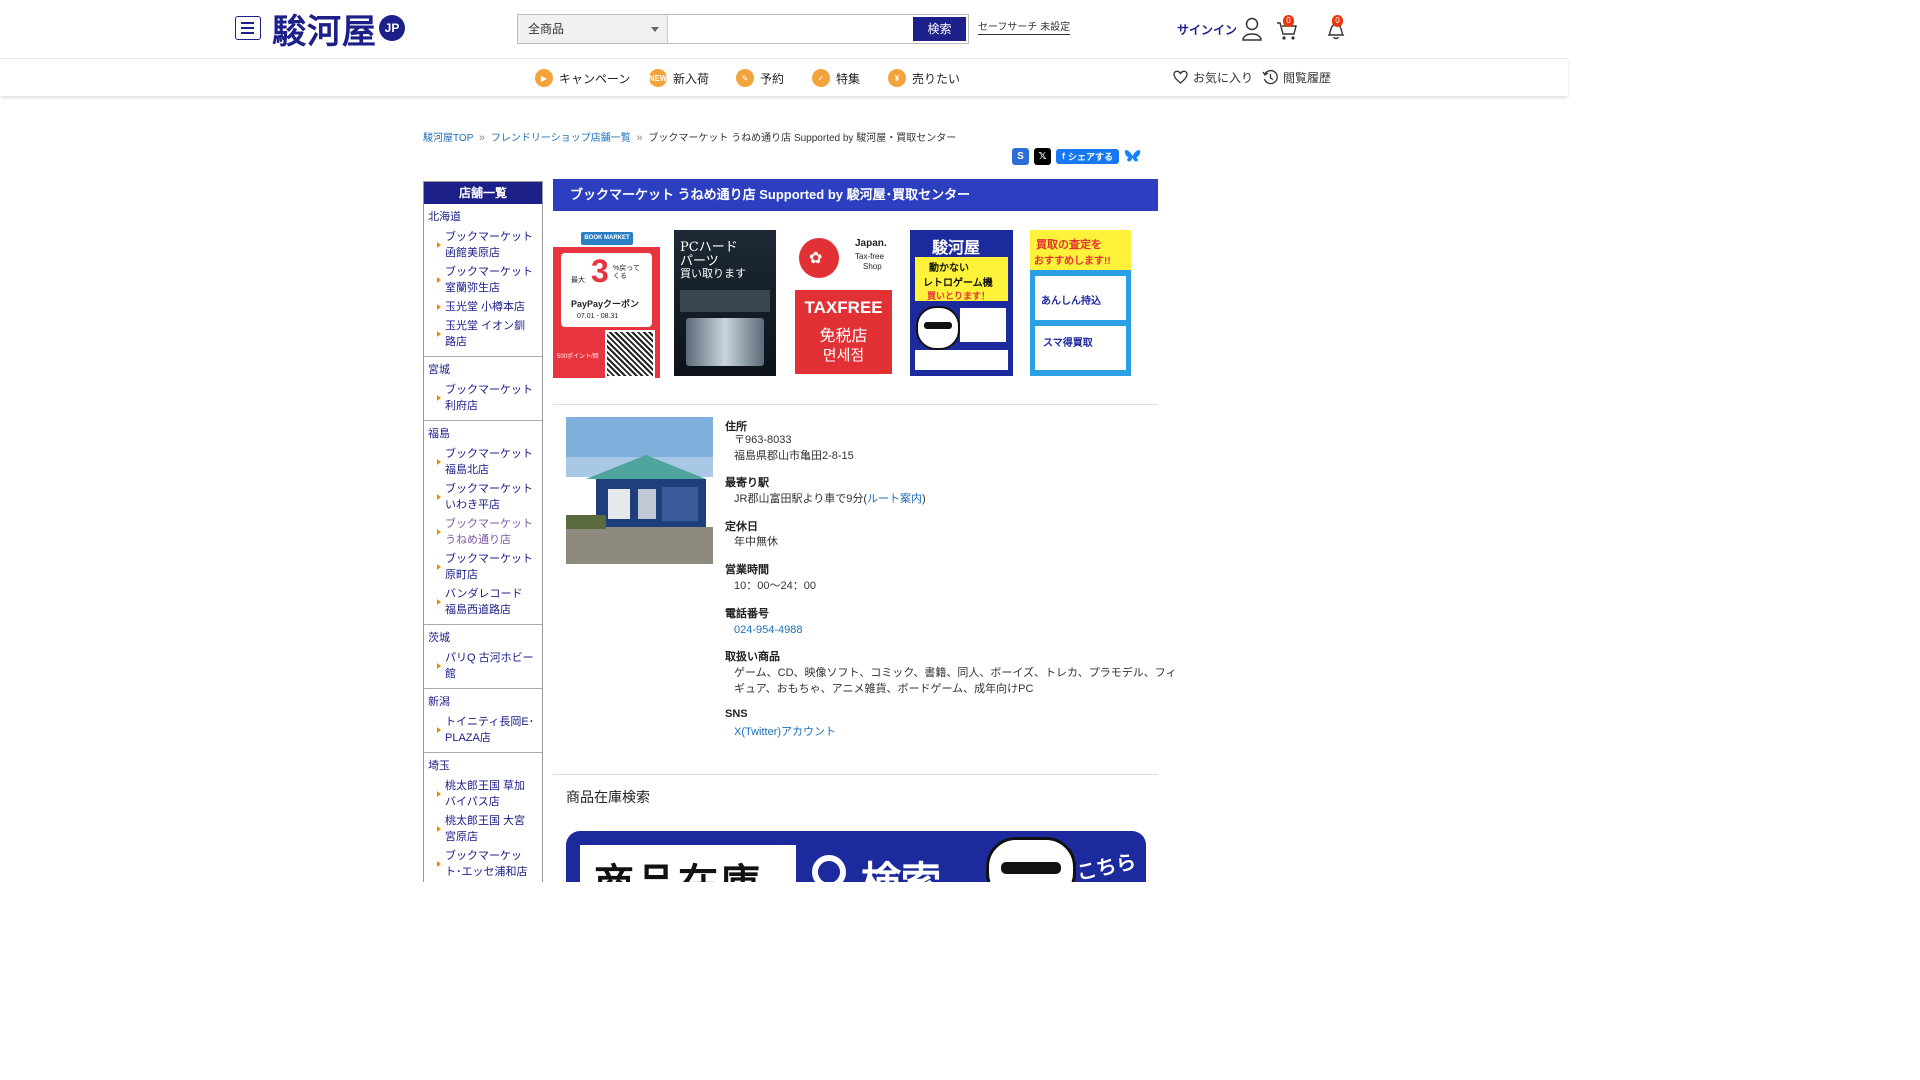 This screenshot has height=1080, width=1920. What do you see at coordinates (768, 630) in the screenshot?
I see `phone-link: 024-954-4988` at bounding box center [768, 630].